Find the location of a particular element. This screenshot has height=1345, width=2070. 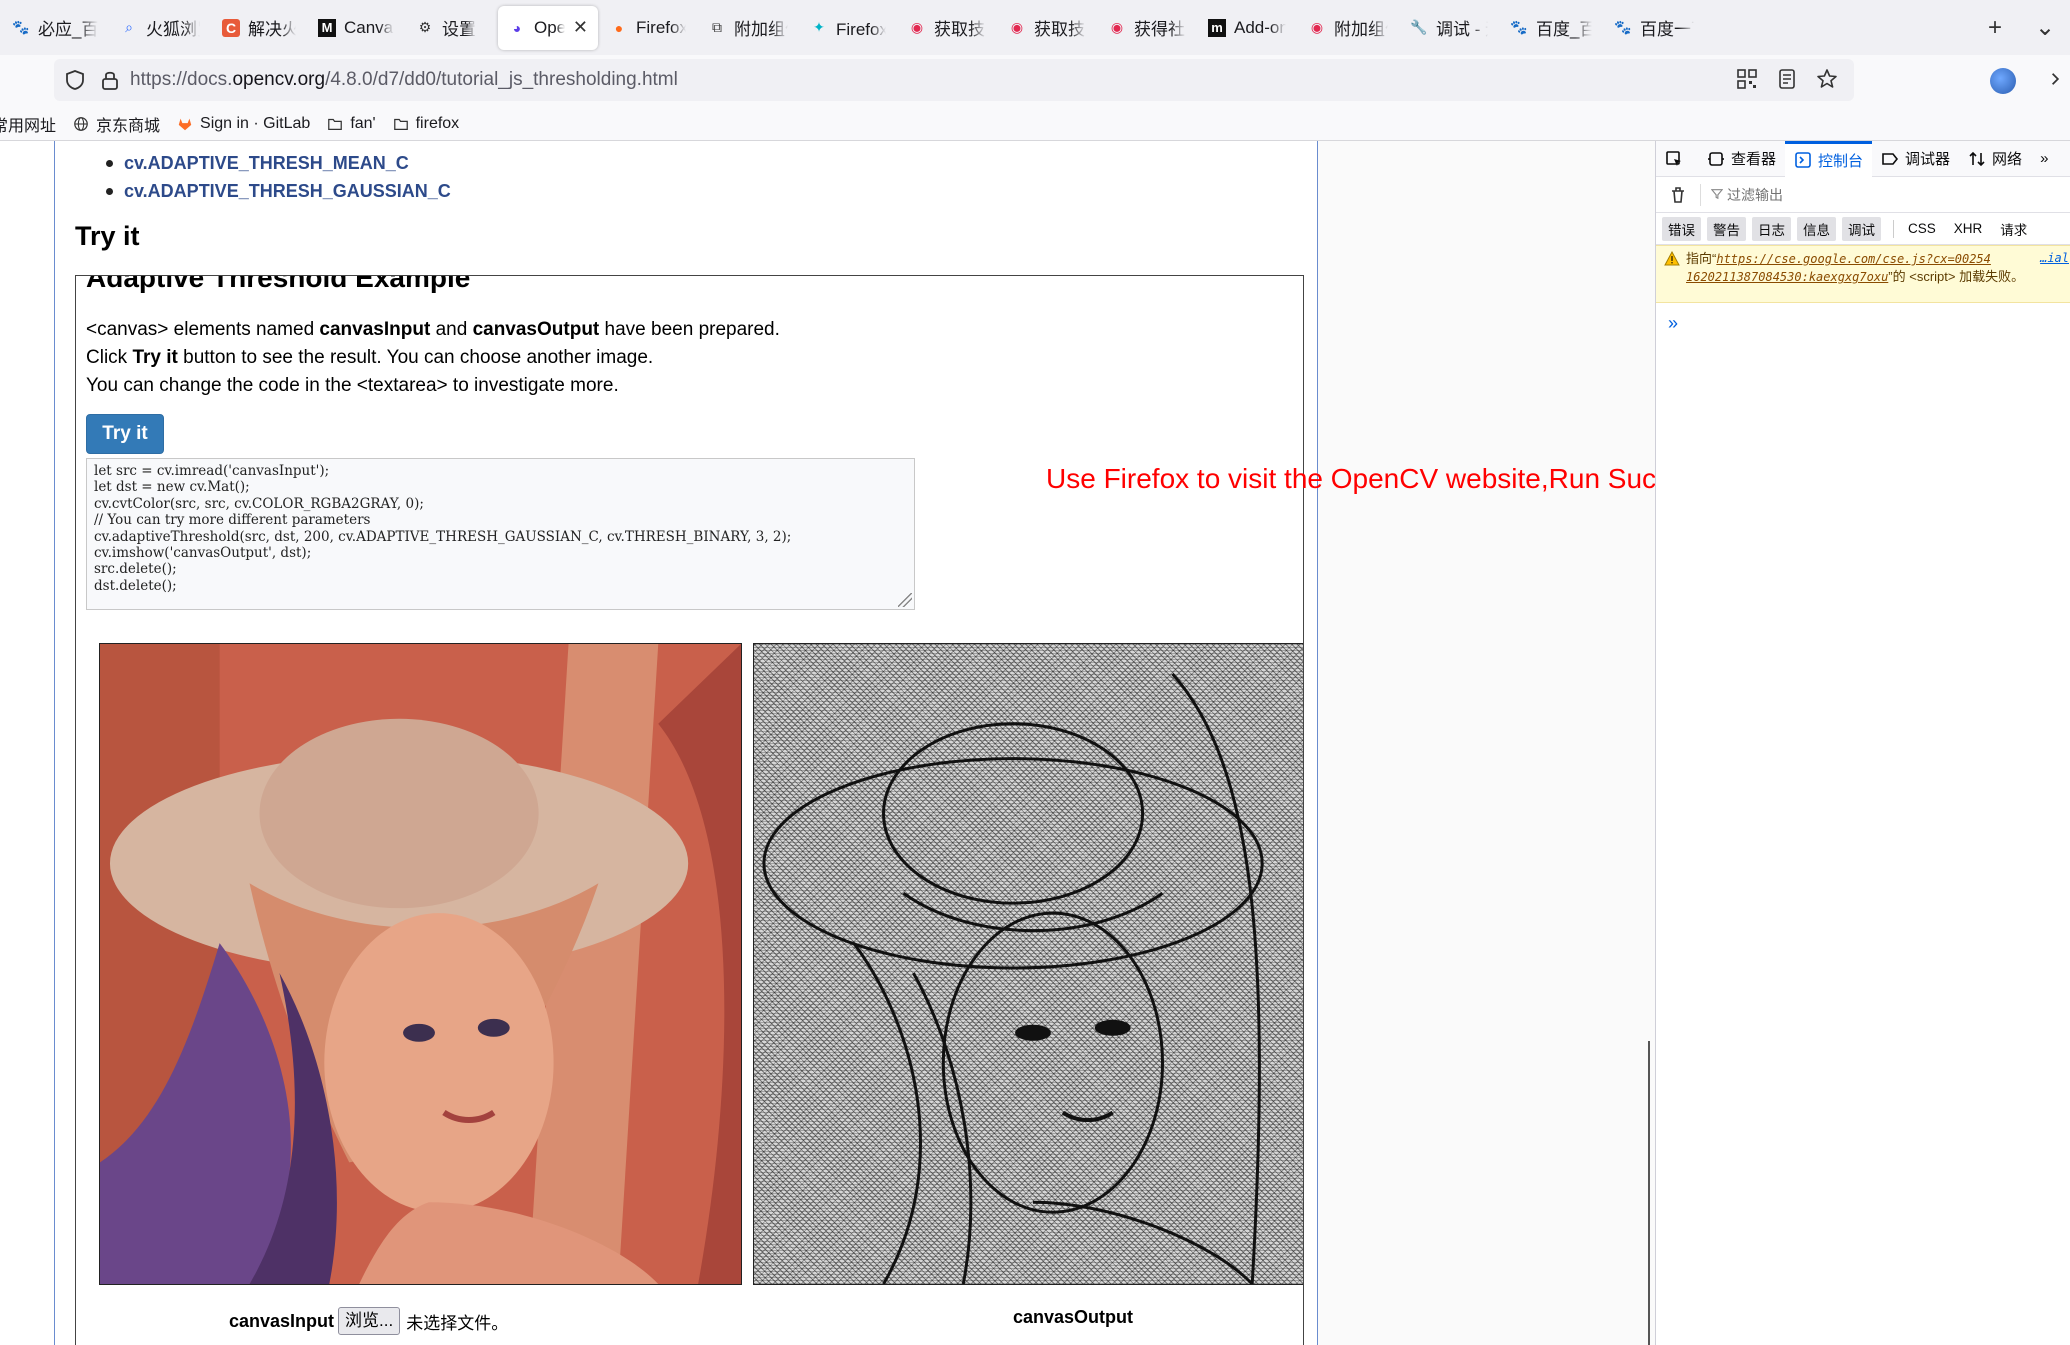

devtools-more-tabs: » is located at coordinates (2044, 159).